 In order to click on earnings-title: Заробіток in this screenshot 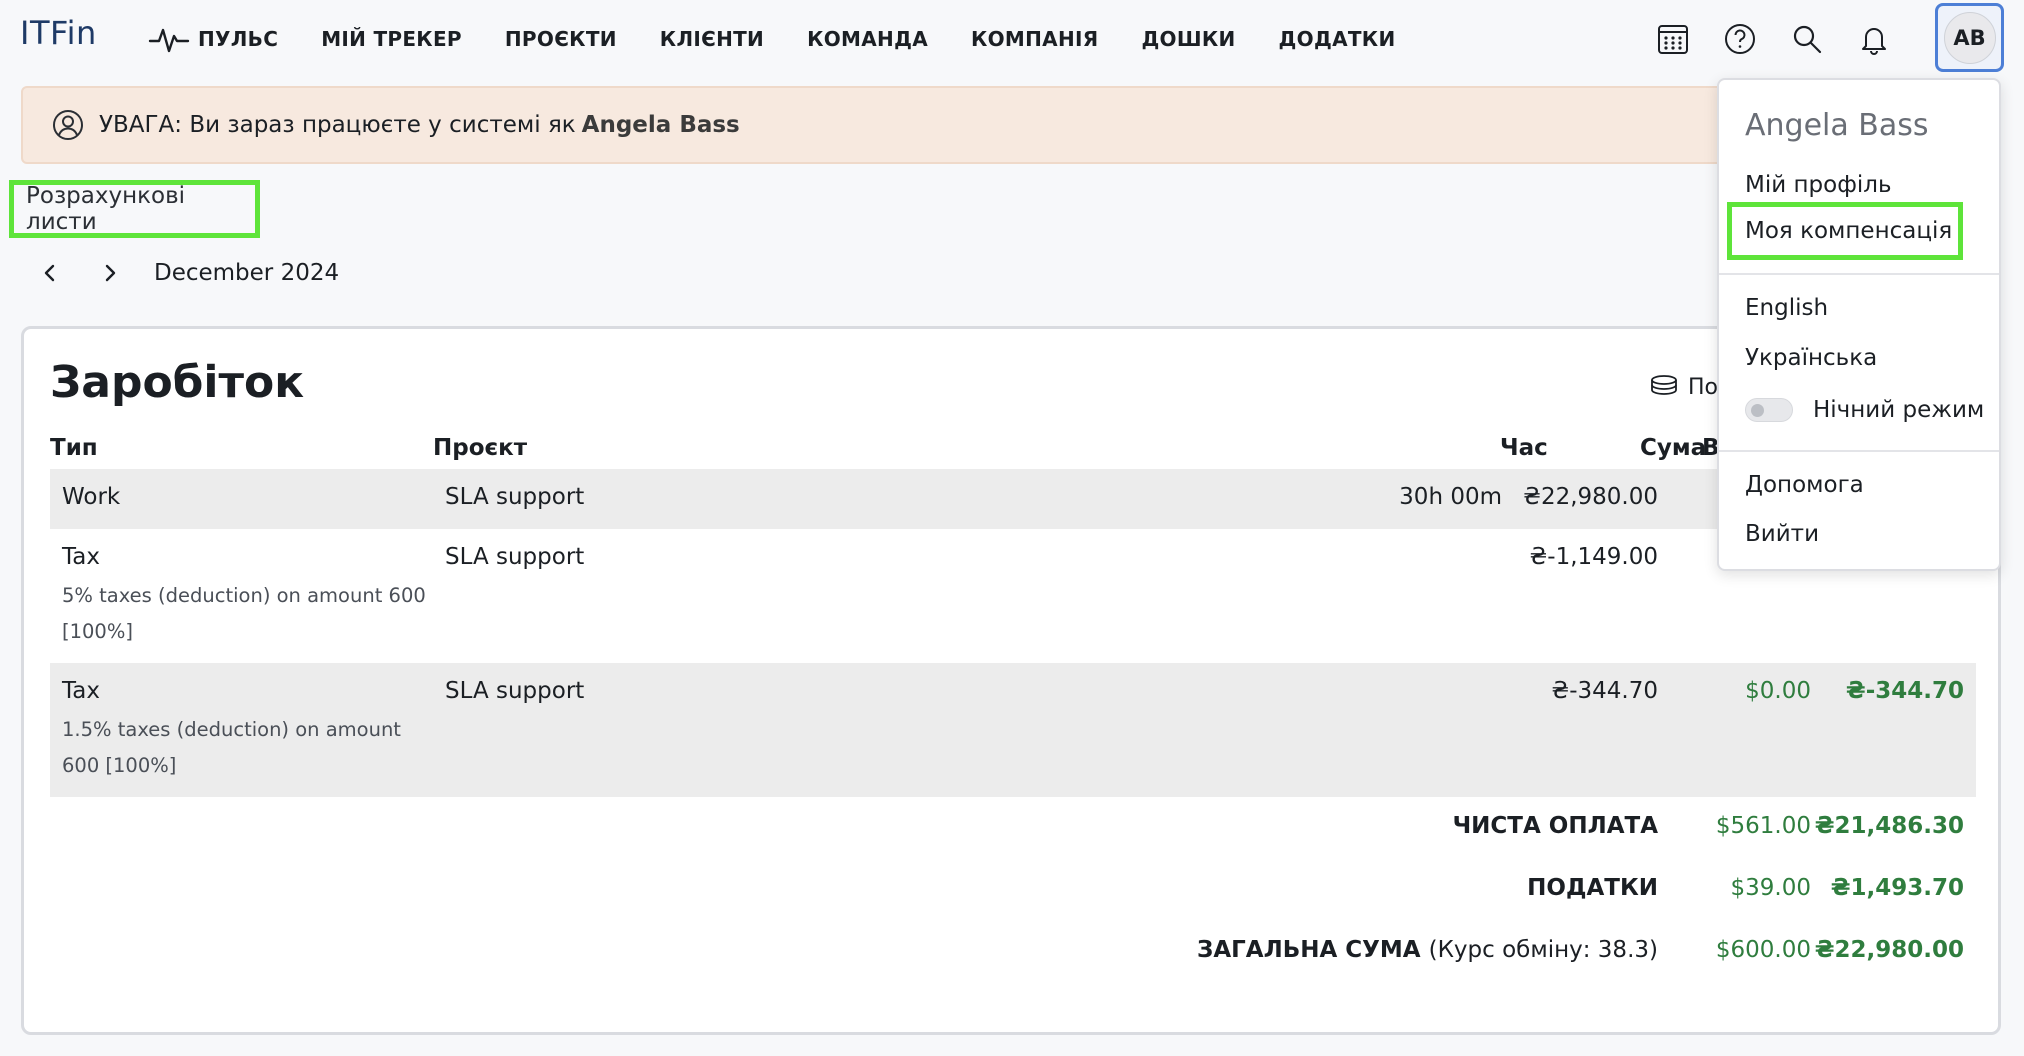, I will do `click(177, 382)`.